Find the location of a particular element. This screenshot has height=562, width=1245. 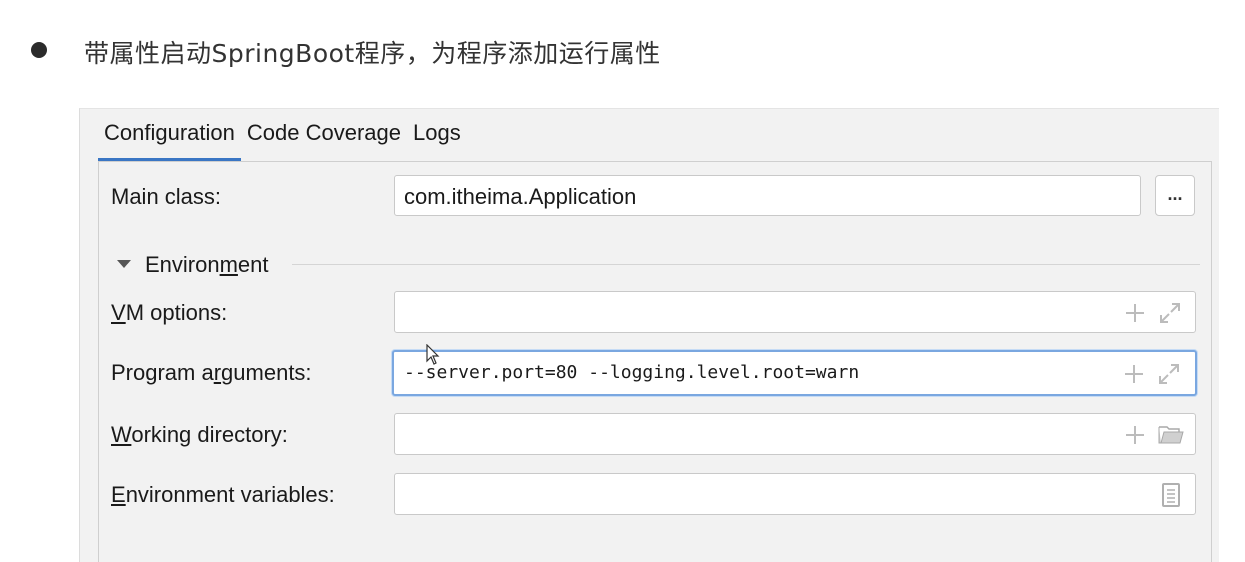

environment-variables-field is located at coordinates (795, 494).